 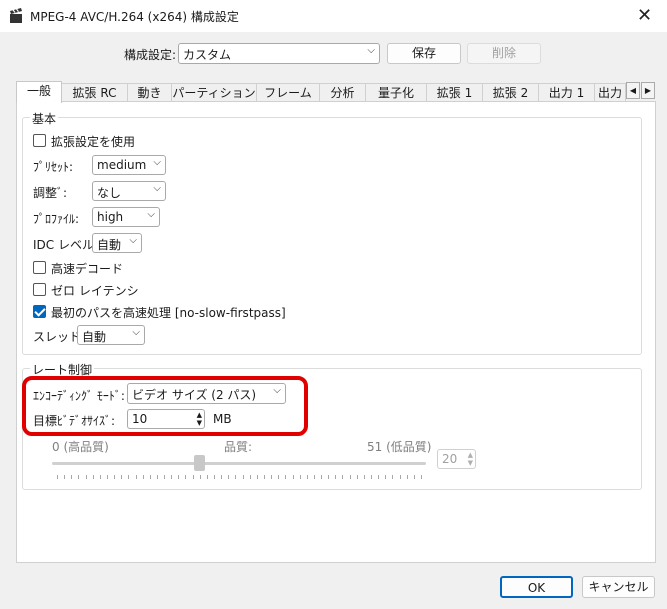 What do you see at coordinates (566, 92) in the screenshot?
I see `tab-output-1: 出力 1` at bounding box center [566, 92].